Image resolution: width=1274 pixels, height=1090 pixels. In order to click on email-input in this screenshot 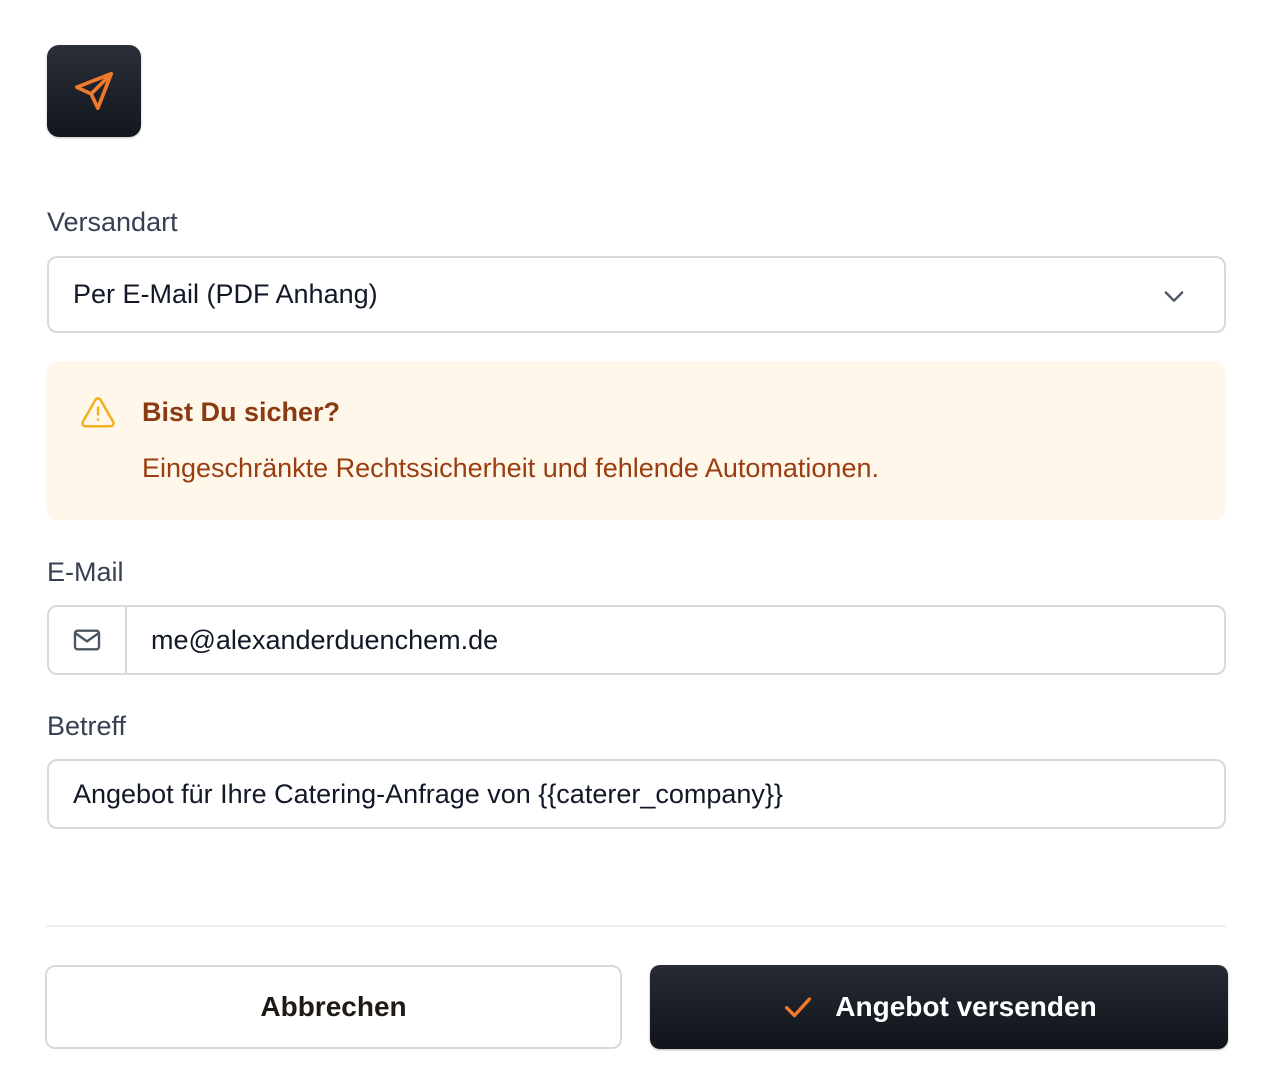, I will do `click(675, 640)`.